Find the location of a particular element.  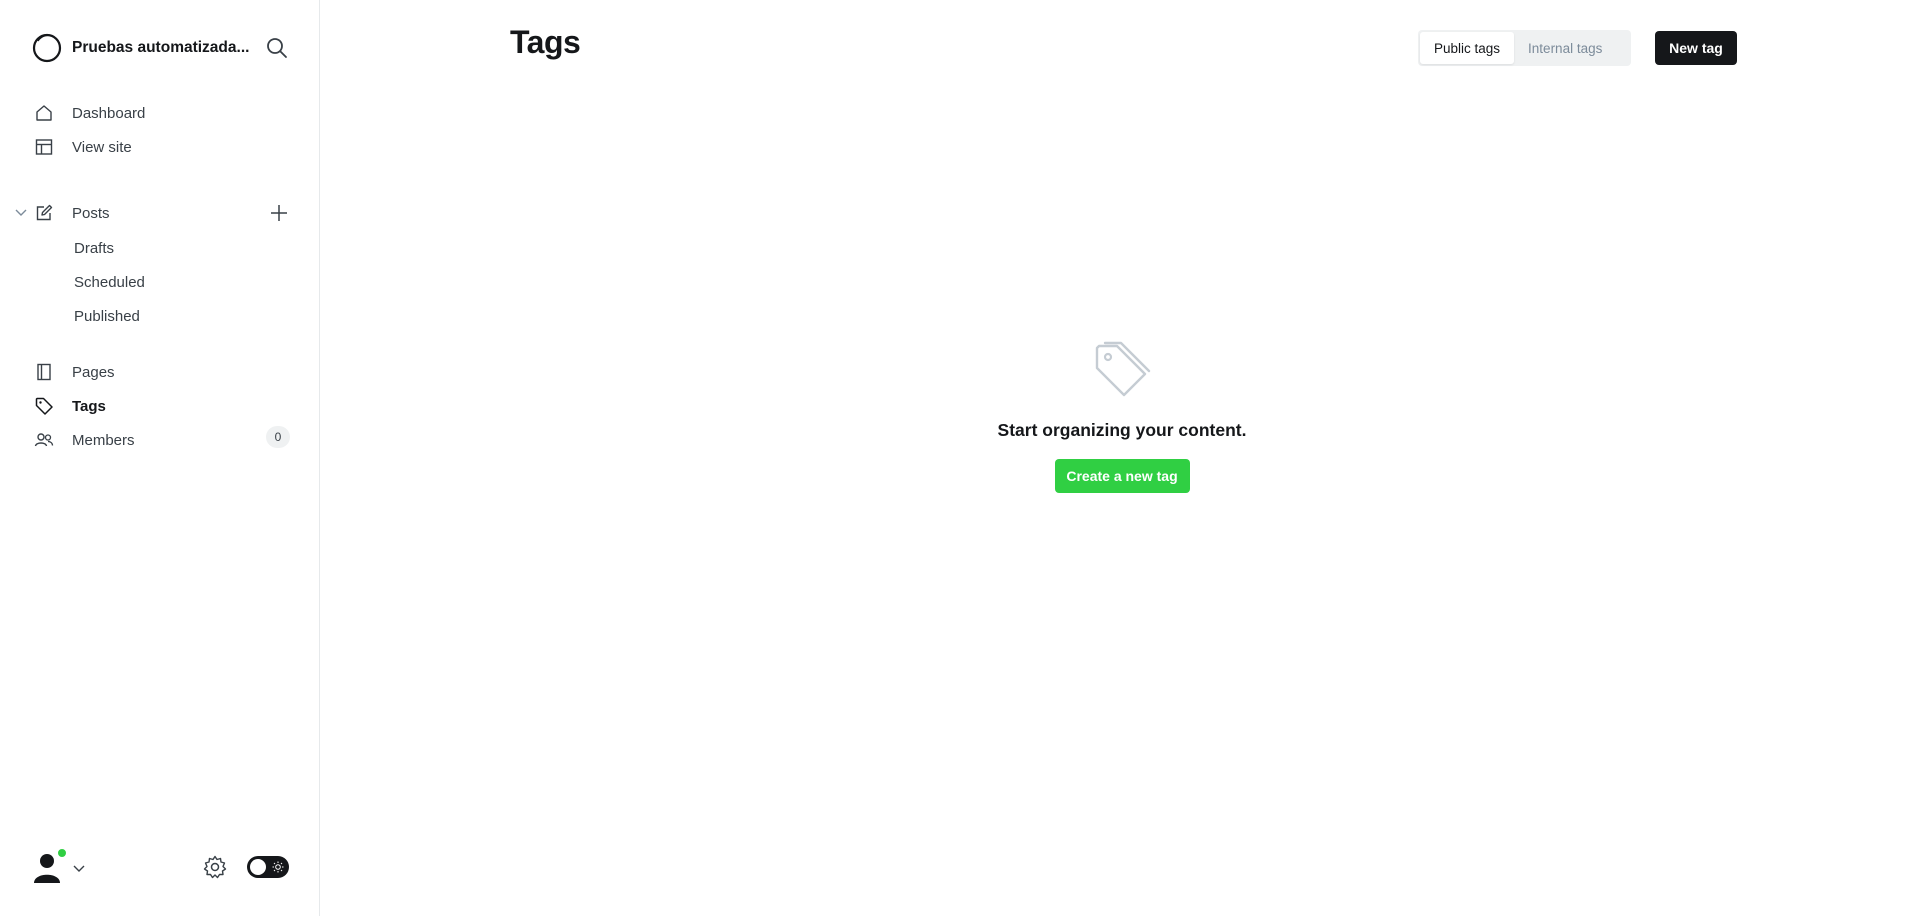

nav-item-members: Members is located at coordinates (84, 440).